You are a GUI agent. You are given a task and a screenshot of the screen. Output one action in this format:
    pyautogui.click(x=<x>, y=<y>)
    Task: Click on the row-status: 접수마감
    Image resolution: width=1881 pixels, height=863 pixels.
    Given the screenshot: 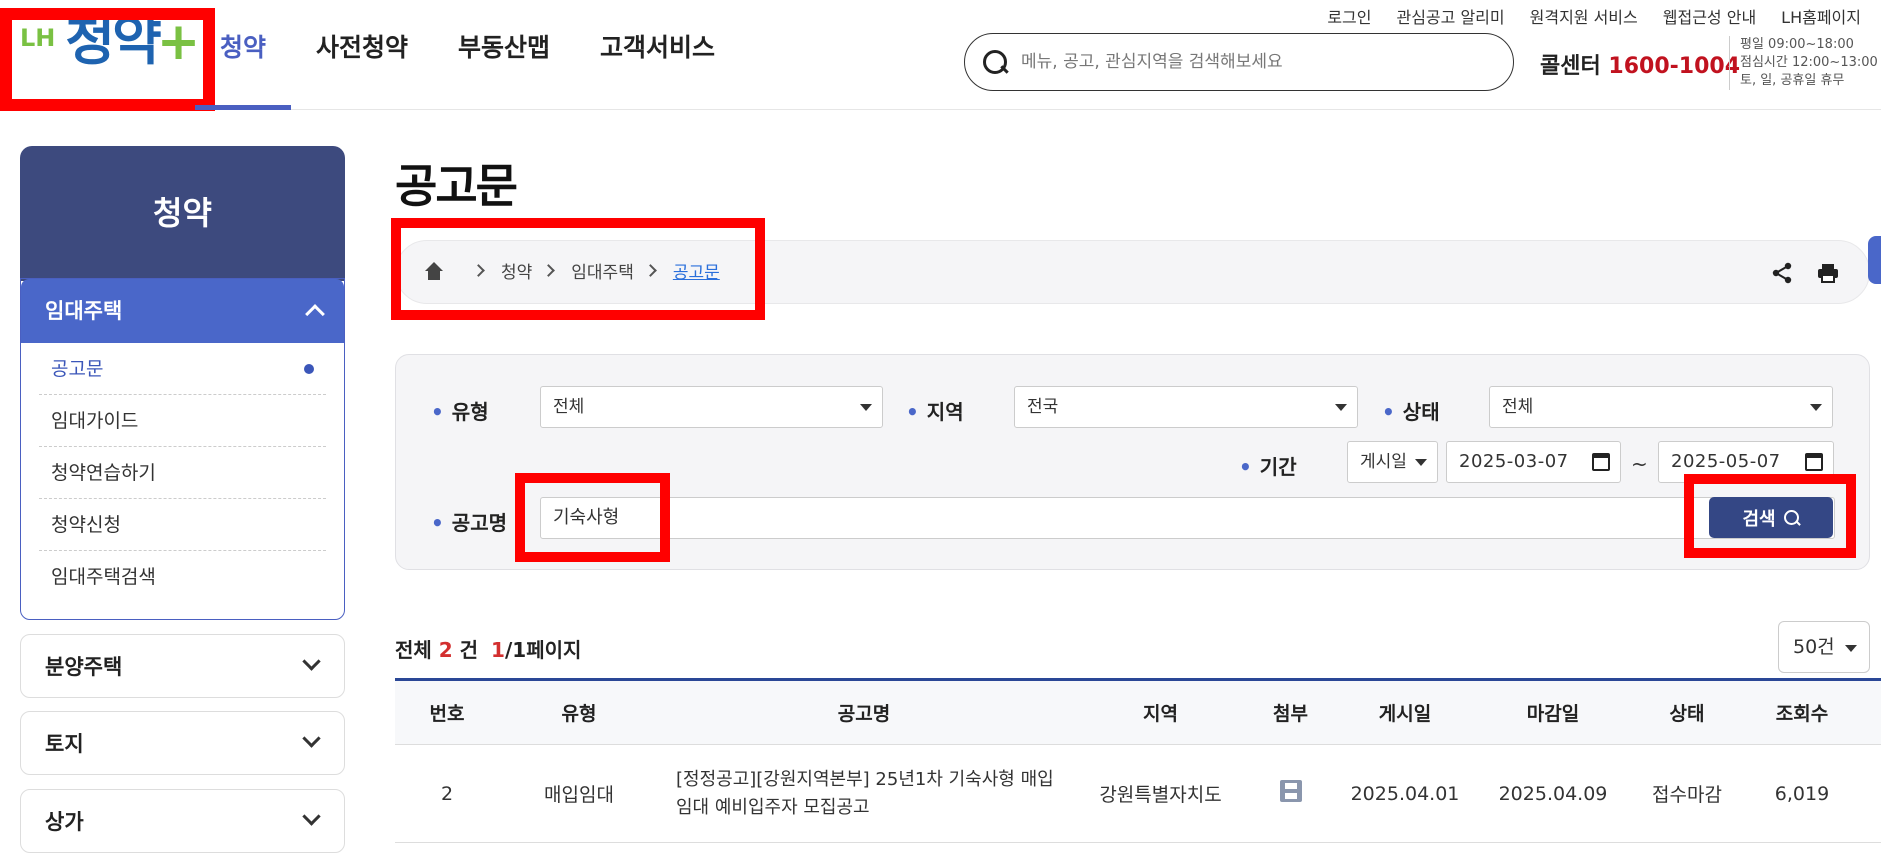 What is the action you would take?
    pyautogui.click(x=1687, y=795)
    